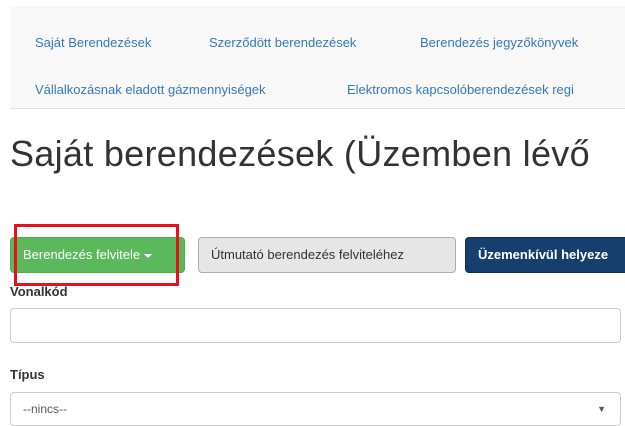  Describe the element at coordinates (300, 153) in the screenshot. I see `page-title: Saját berendezések (Üzemben lévő` at that location.